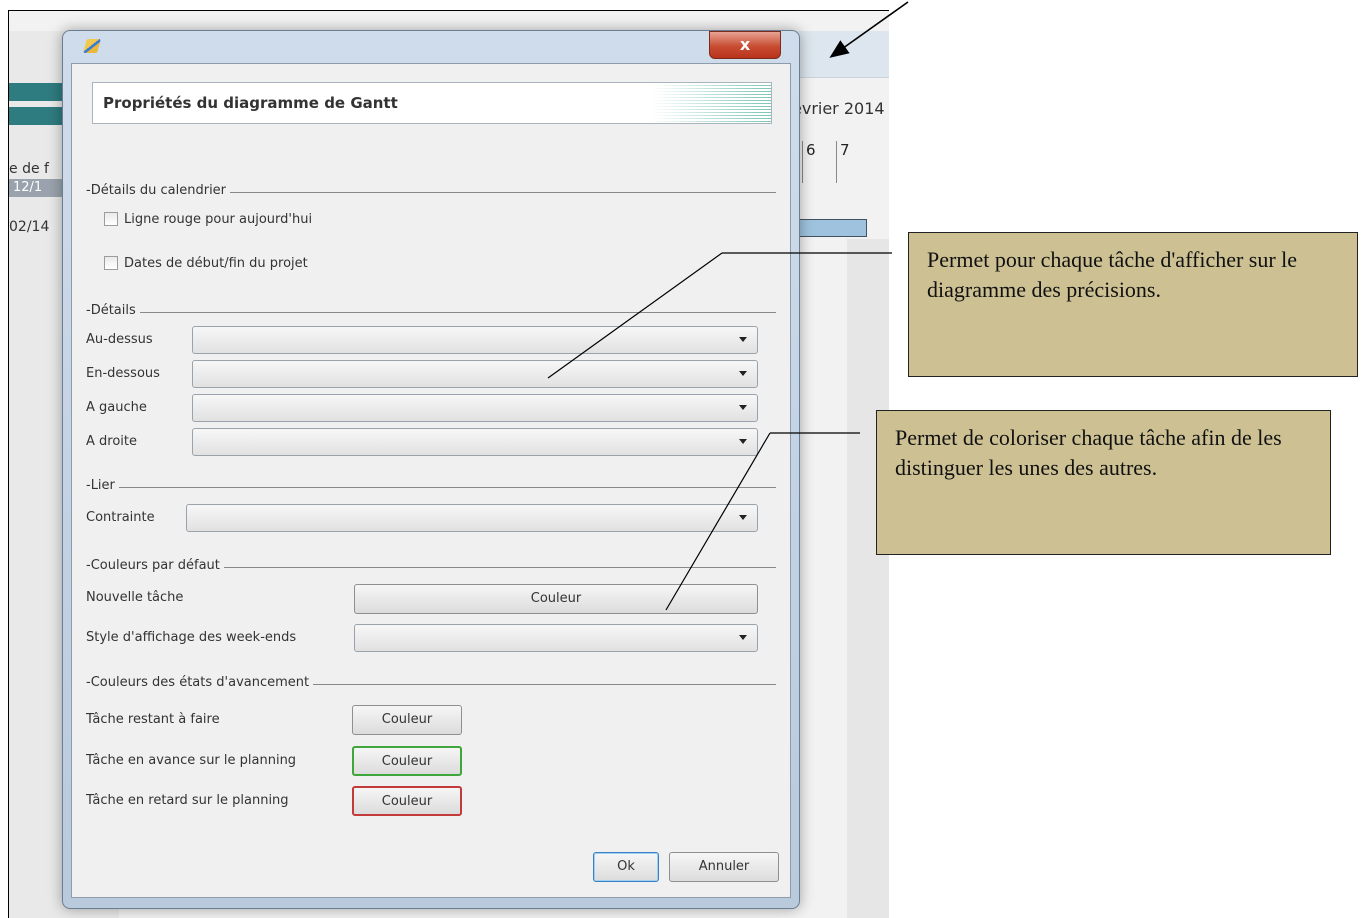 The height and width of the screenshot is (918, 1368). What do you see at coordinates (718, 521) in the screenshot?
I see `color-connector-diagonal` at bounding box center [718, 521].